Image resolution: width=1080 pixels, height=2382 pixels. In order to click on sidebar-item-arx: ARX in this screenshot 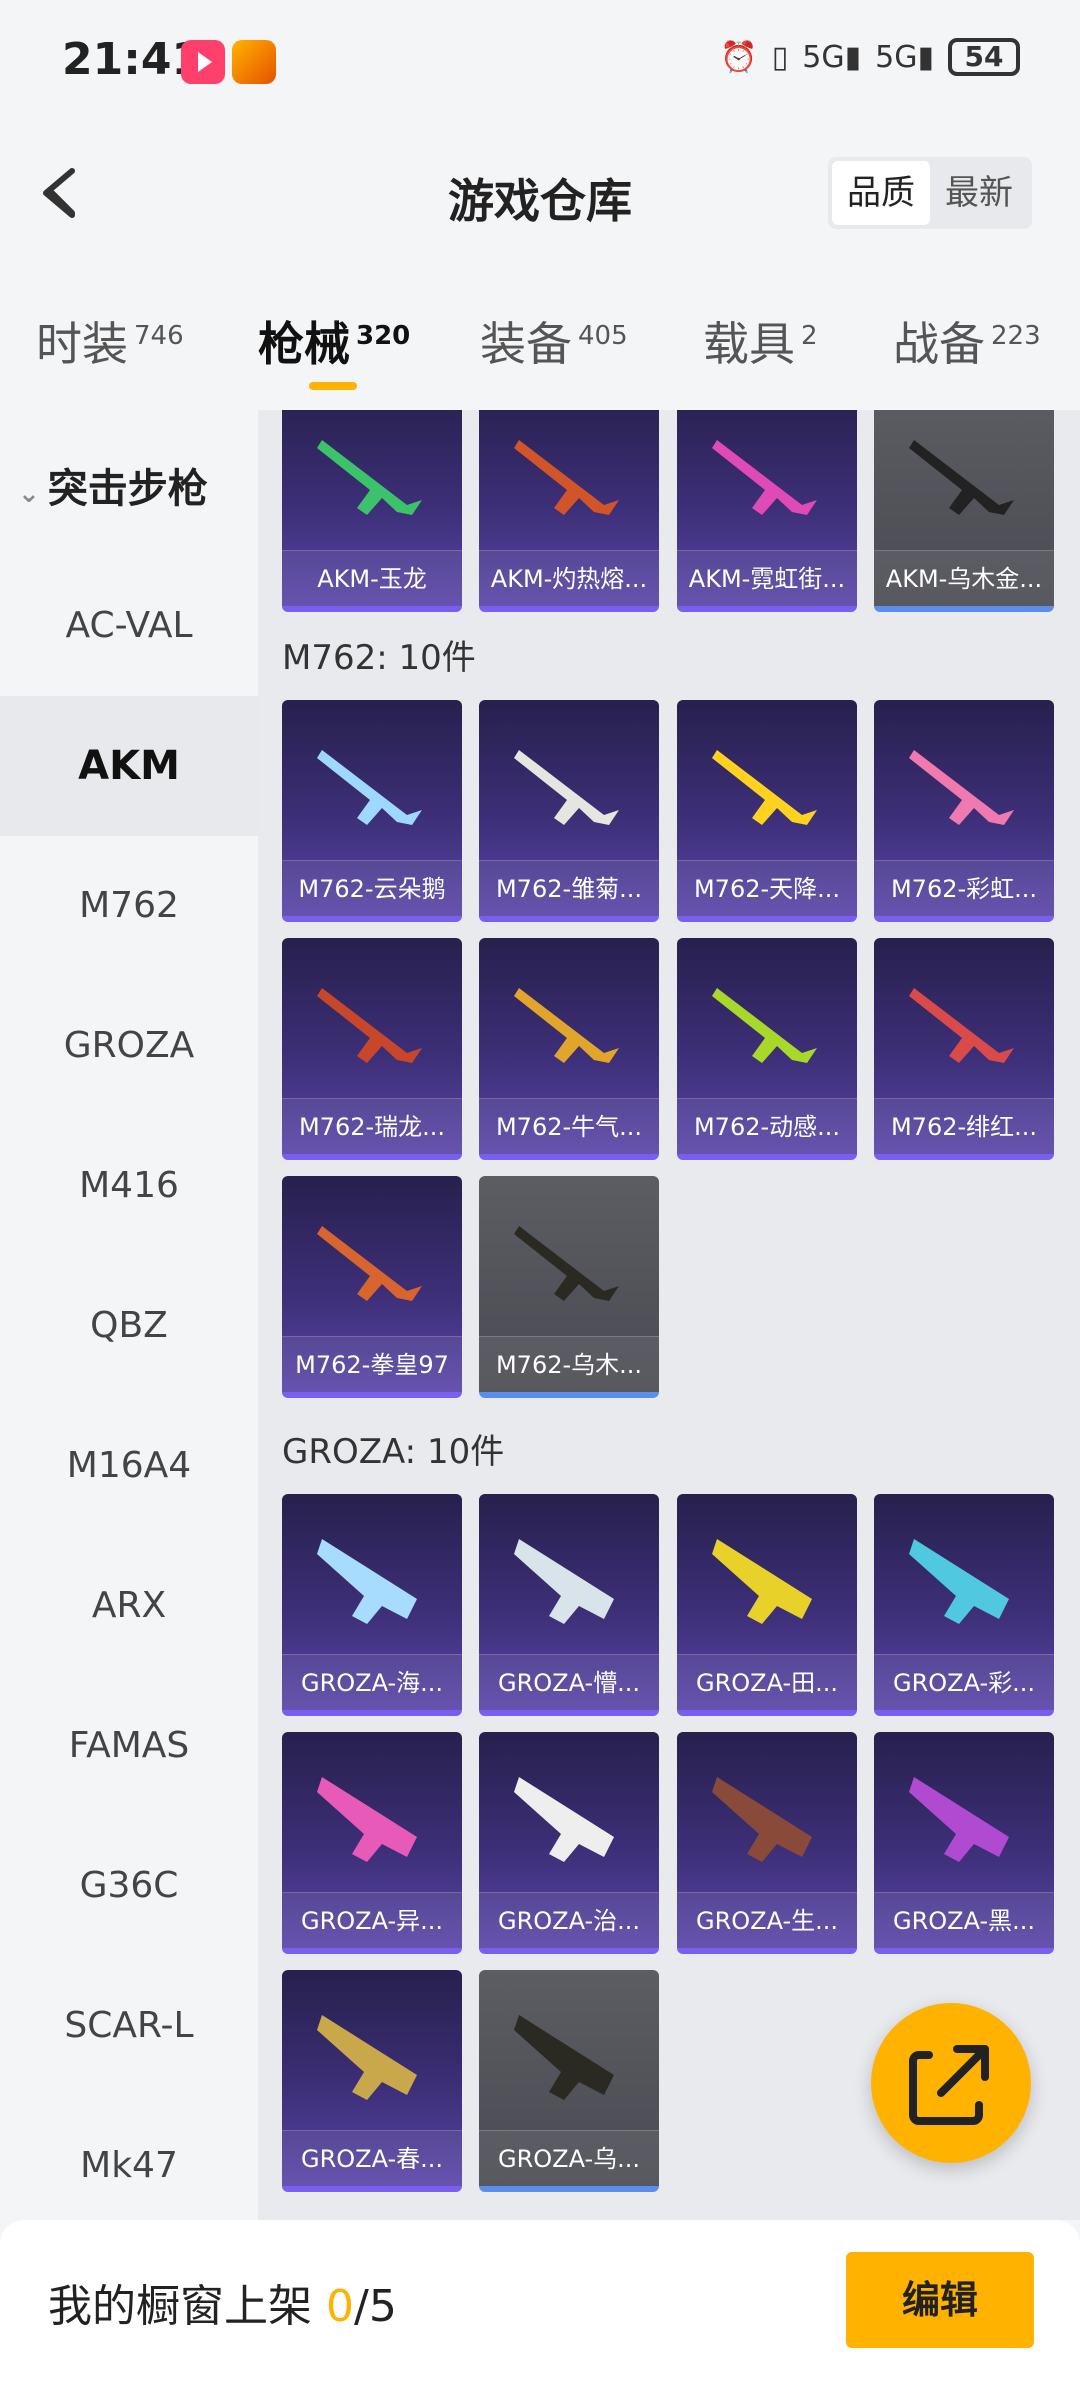, I will do `click(129, 1606)`.